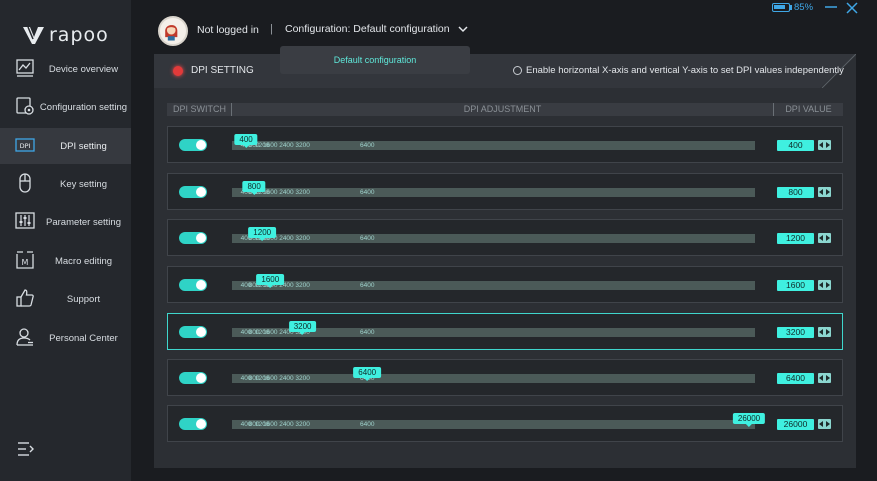 This screenshot has height=481, width=877. Describe the element at coordinates (83, 69) in the screenshot. I see `sidebar-item-label: Device overview` at that location.